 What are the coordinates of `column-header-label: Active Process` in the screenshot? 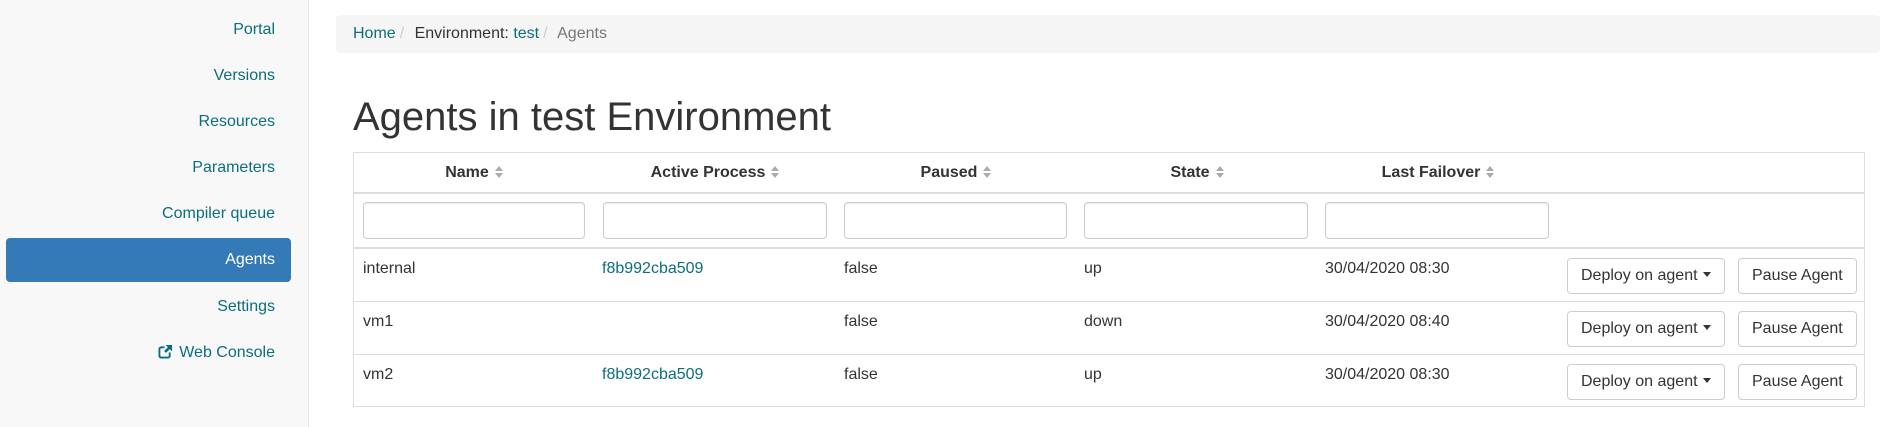 It's located at (708, 172).